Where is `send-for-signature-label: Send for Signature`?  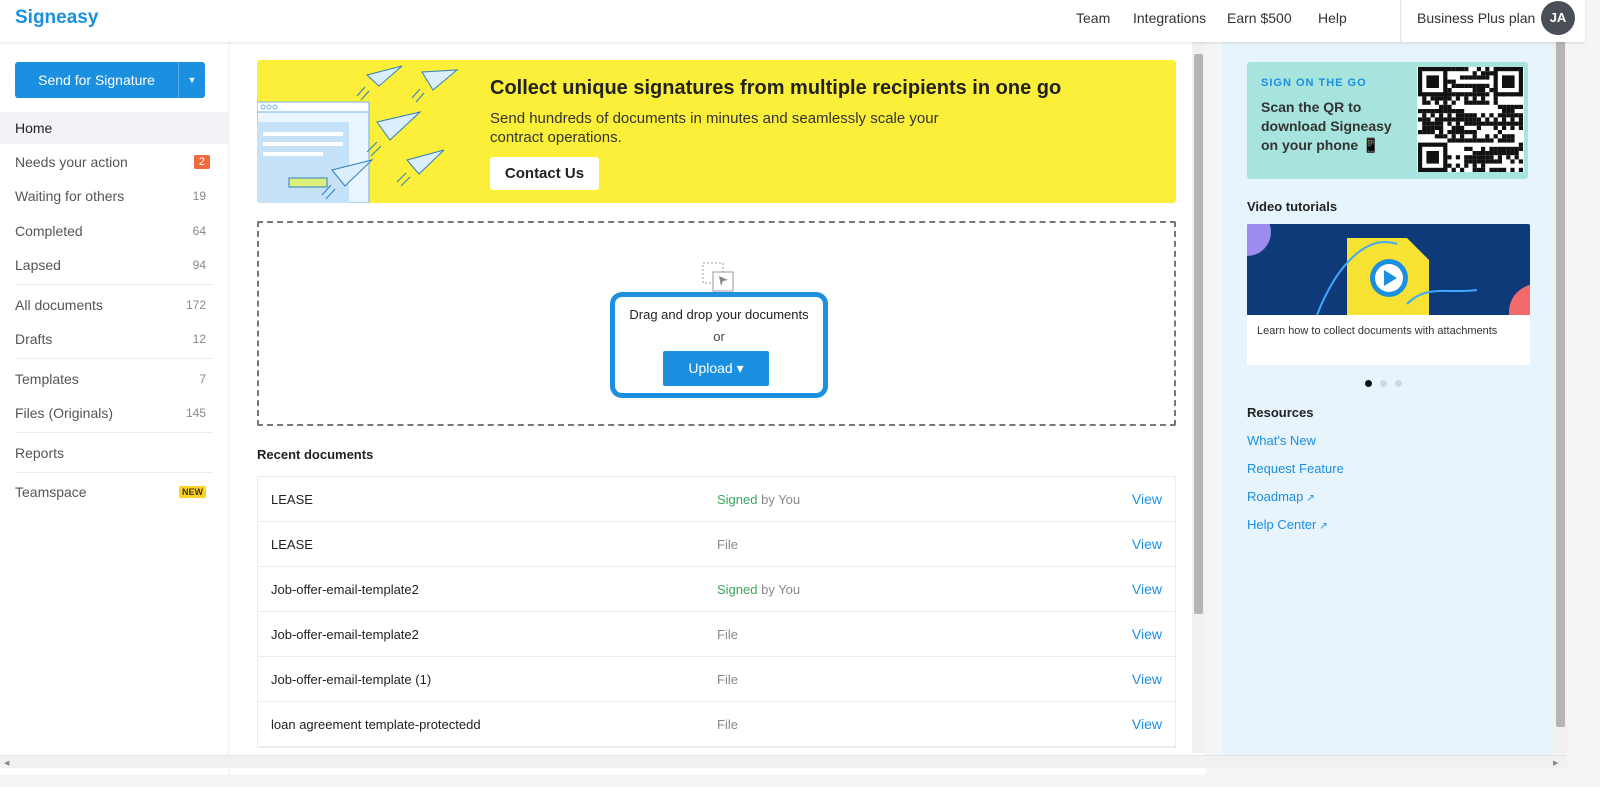 send-for-signature-label: Send for Signature is located at coordinates (96, 80).